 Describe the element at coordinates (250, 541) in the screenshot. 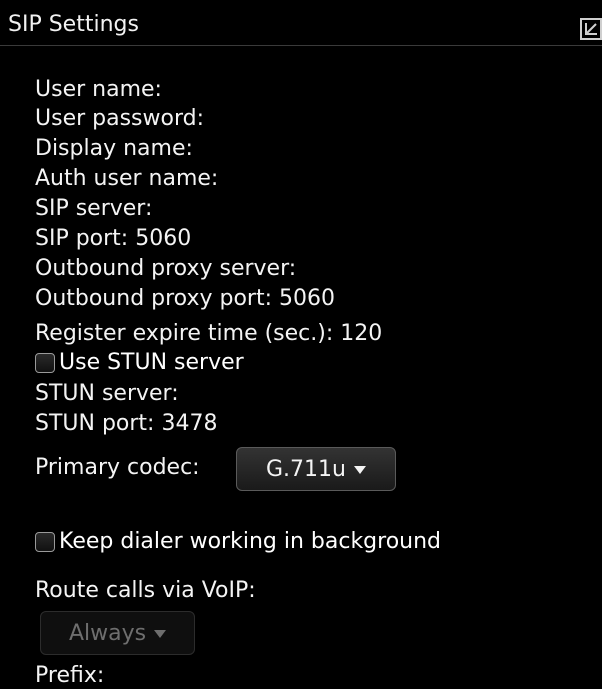

I see `keep-dialer-label: Keep dialer working in background` at that location.